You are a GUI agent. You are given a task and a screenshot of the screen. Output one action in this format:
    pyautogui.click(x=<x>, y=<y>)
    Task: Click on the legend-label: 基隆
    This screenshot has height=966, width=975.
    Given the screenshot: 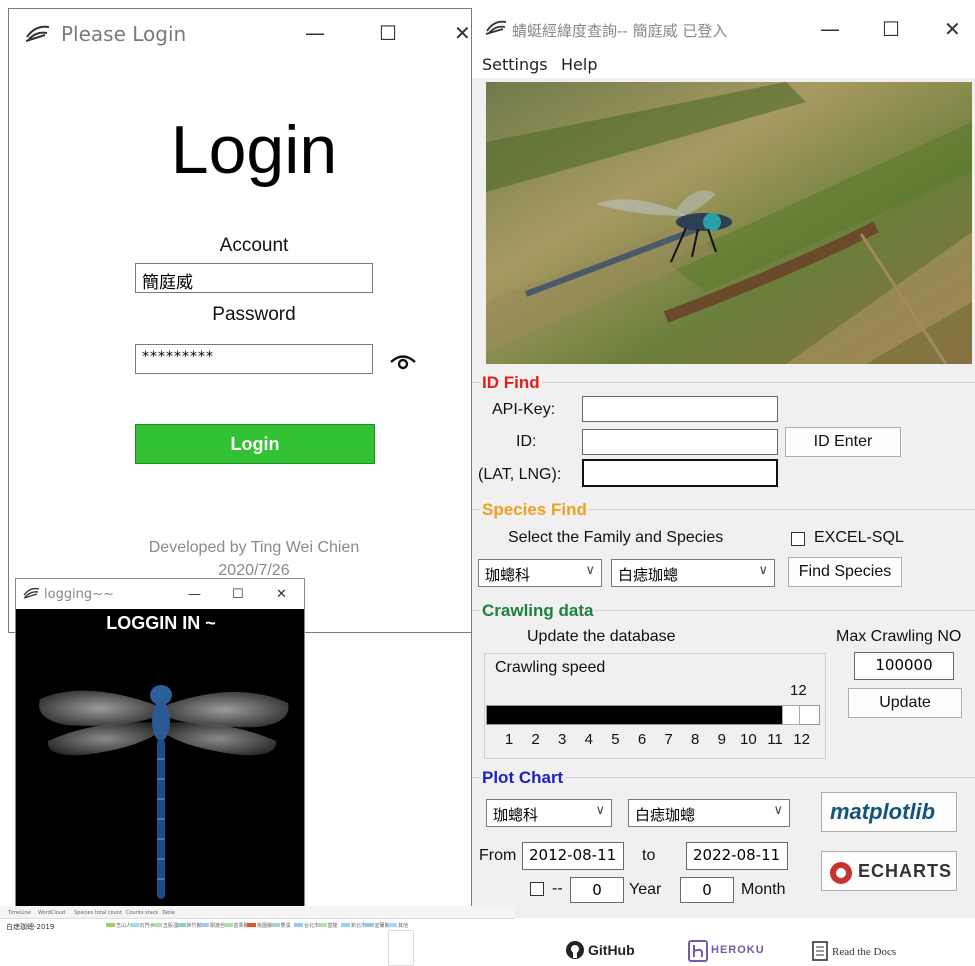 What is the action you would take?
    pyautogui.click(x=332, y=926)
    